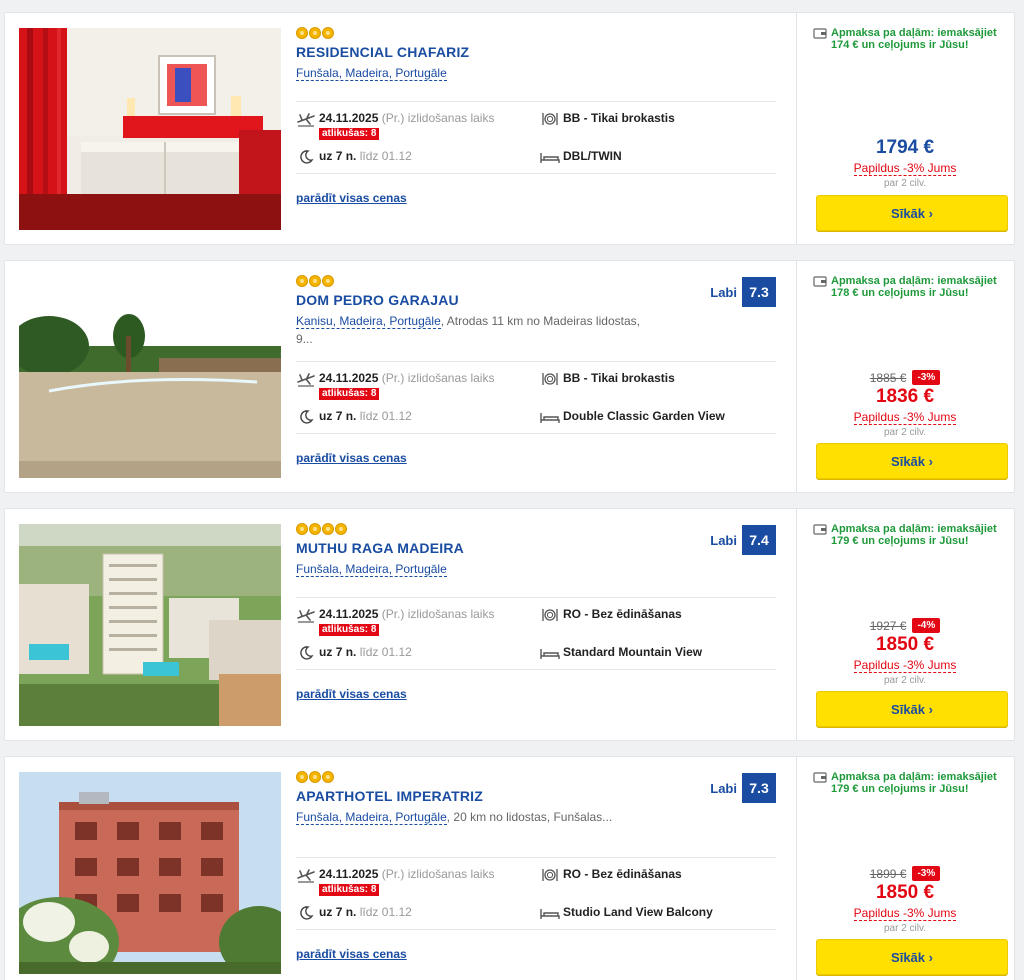 This screenshot has width=1024, height=980. I want to click on hotel-name: MUTHU RAGA MADEIRA, so click(536, 548).